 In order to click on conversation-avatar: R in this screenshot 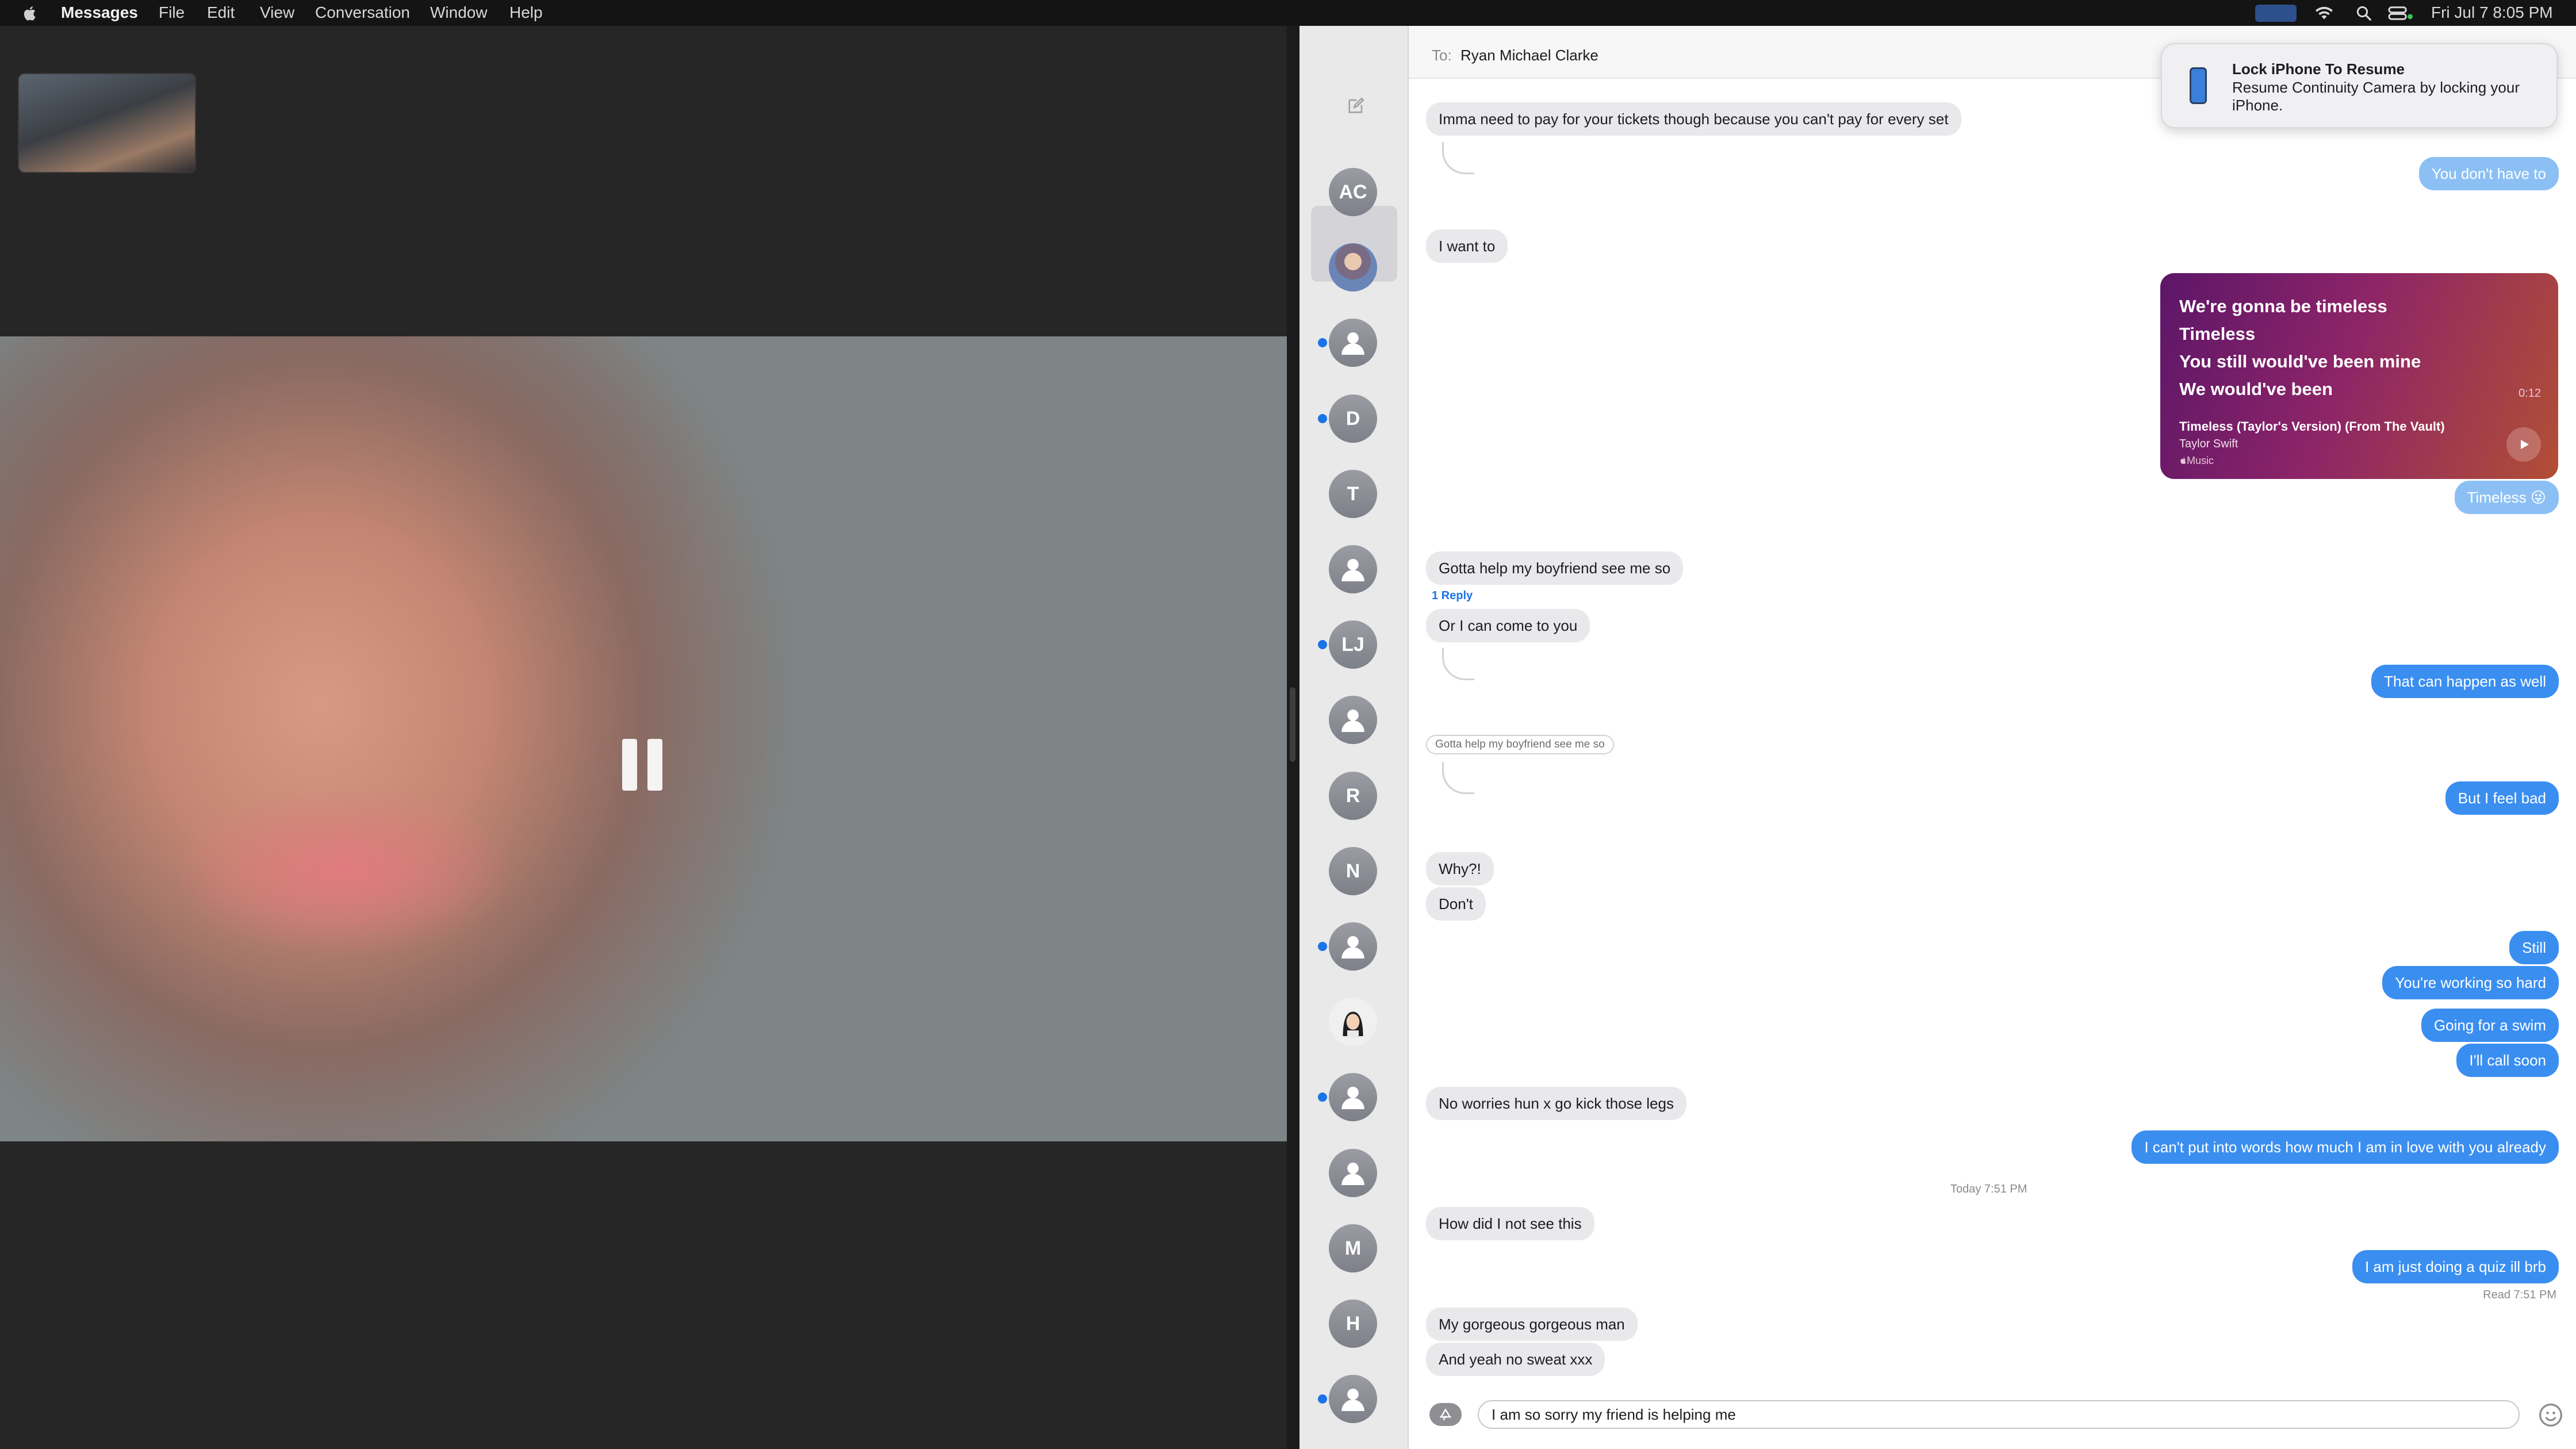, I will do `click(1353, 796)`.